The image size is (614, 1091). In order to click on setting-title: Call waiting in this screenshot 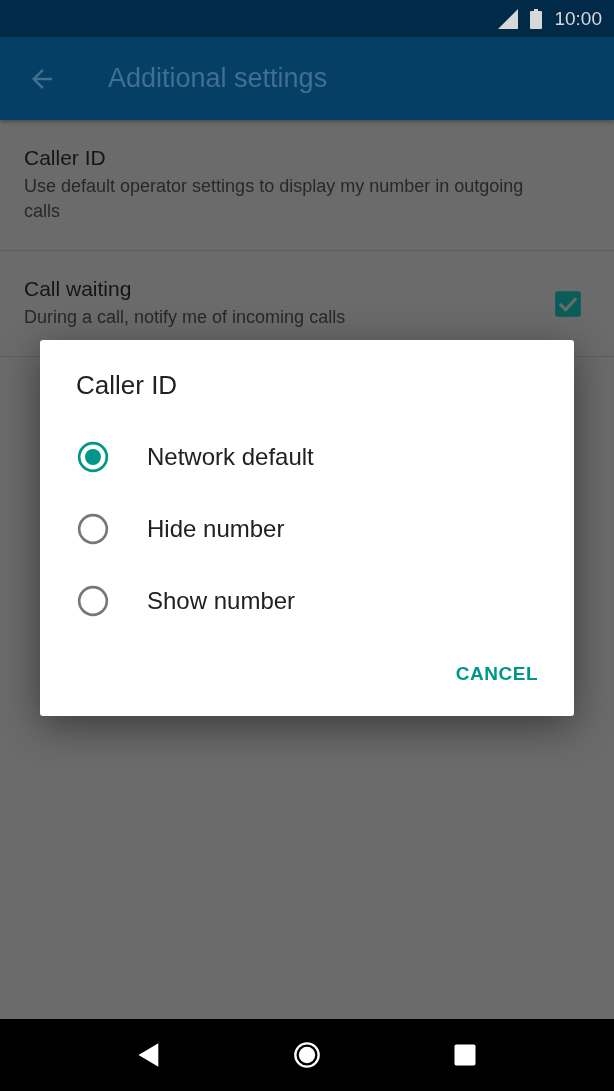, I will do `click(78, 289)`.